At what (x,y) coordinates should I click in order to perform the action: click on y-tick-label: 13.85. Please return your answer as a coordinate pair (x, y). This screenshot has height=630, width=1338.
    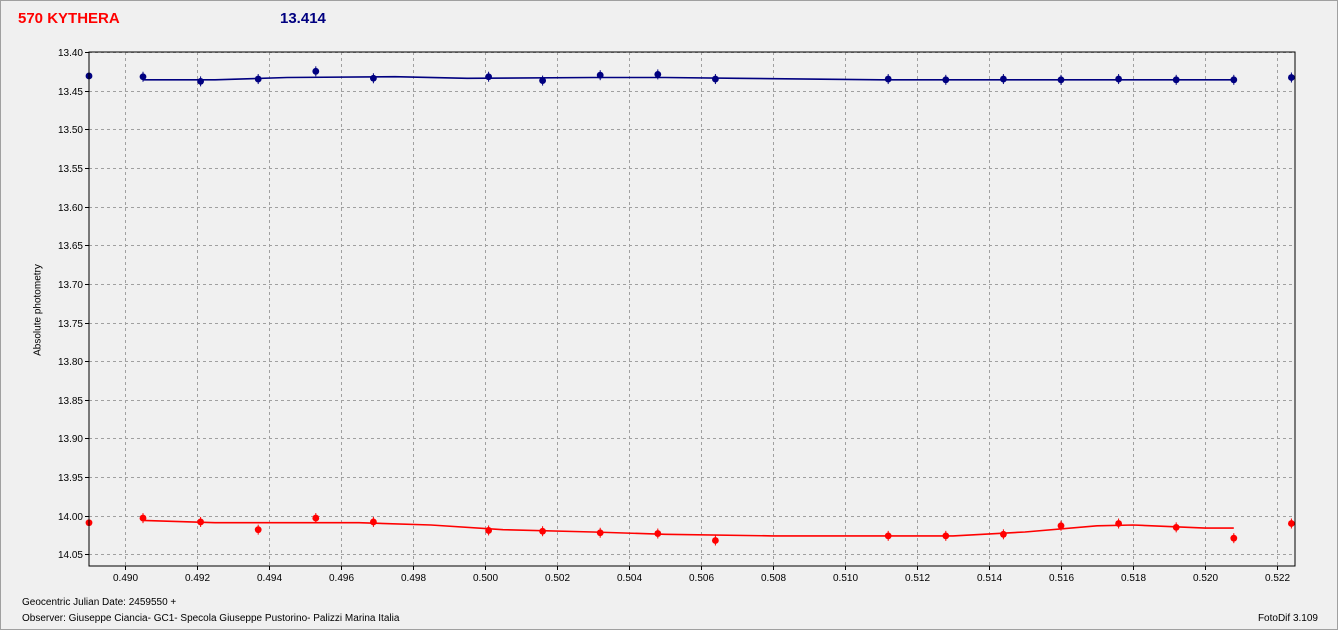
    Looking at the image, I should click on (70, 401).